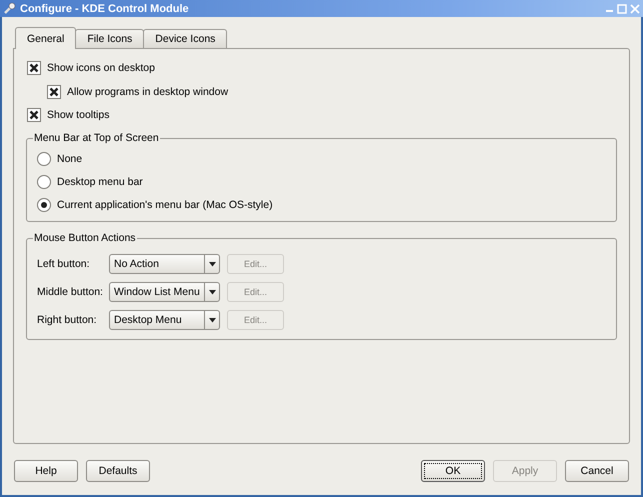 The width and height of the screenshot is (643, 497). What do you see at coordinates (67, 320) in the screenshot?
I see `field-label: Right button:` at bounding box center [67, 320].